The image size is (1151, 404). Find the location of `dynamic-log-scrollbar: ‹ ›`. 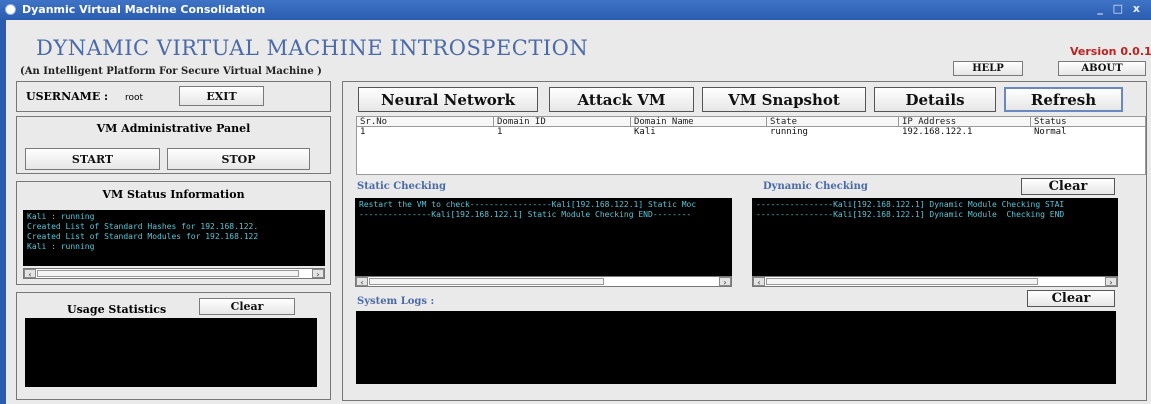

dynamic-log-scrollbar: ‹ › is located at coordinates (935, 281).